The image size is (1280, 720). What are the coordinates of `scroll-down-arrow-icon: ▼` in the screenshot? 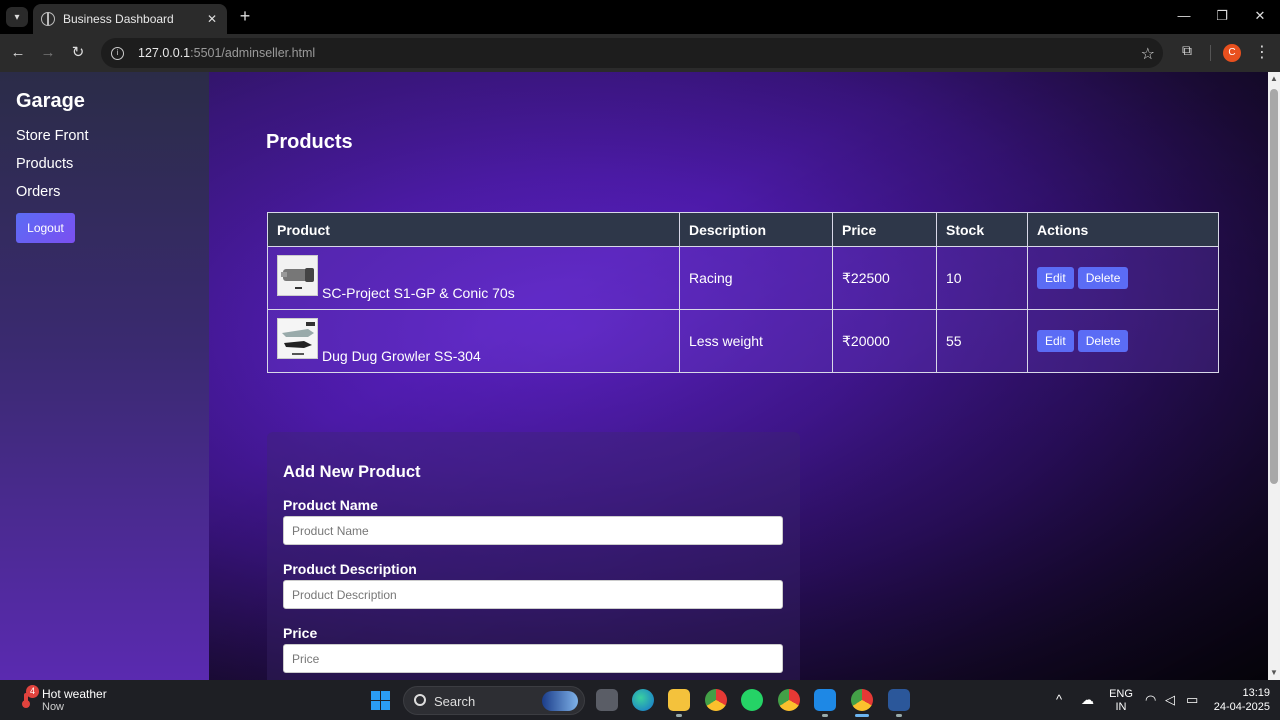 It's located at (1274, 673).